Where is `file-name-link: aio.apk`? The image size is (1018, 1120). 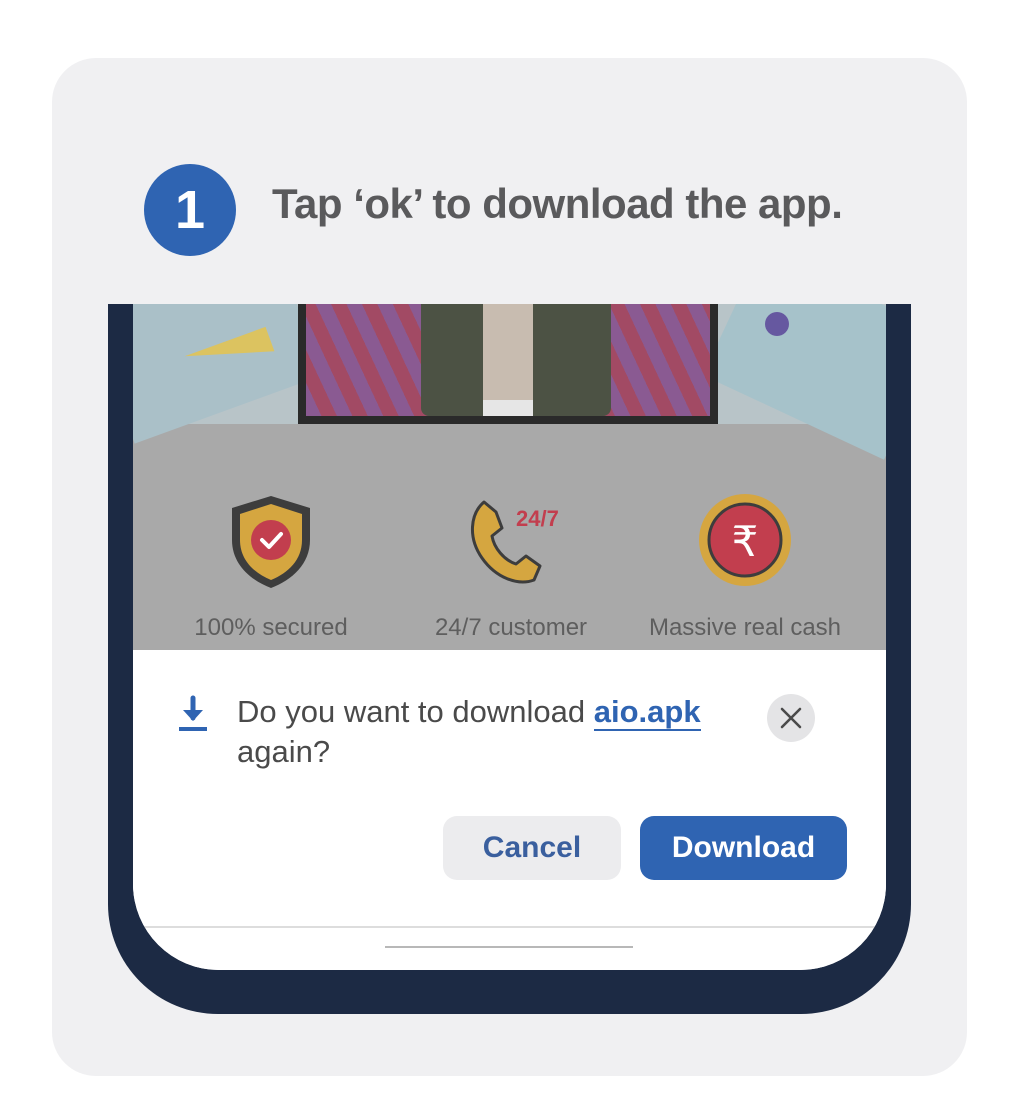
file-name-link: aio.apk is located at coordinates (647, 712).